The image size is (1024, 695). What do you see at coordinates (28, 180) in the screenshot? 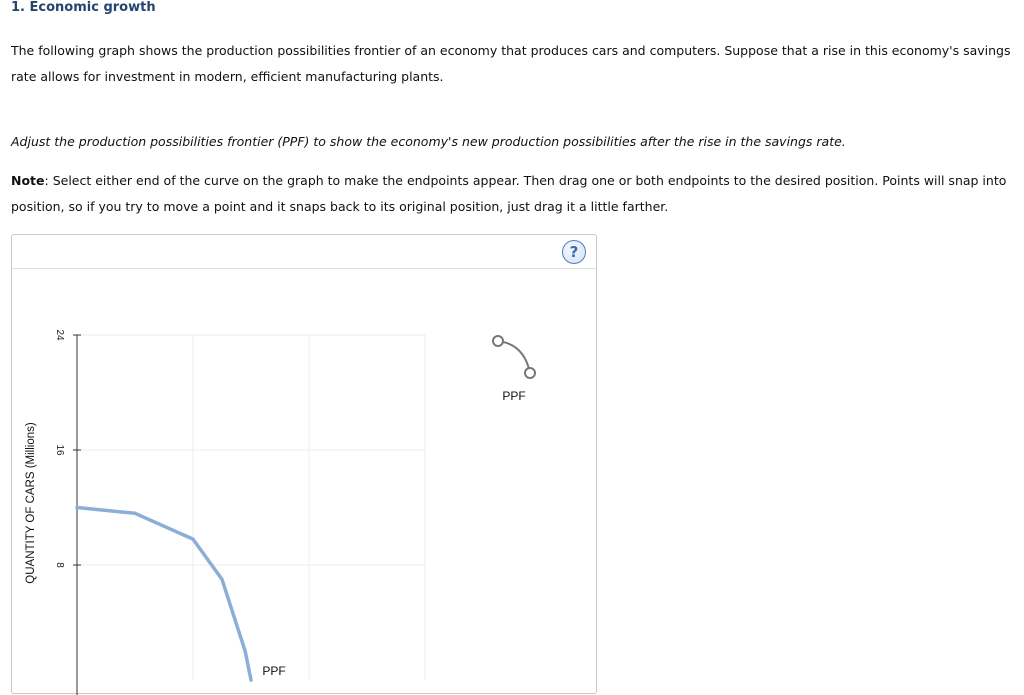
I see `note-label: Note` at bounding box center [28, 180].